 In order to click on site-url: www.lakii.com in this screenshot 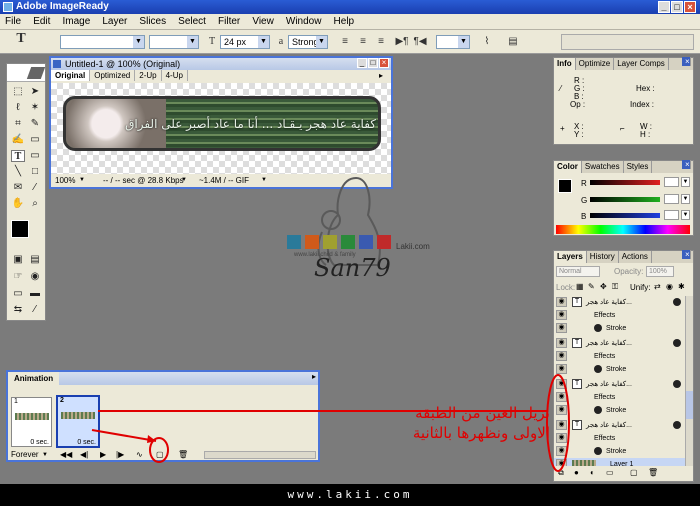, I will do `click(350, 494)`.